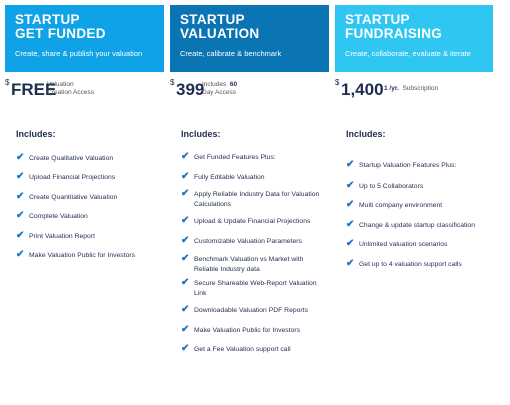  I want to click on feature-item: ✔ Print Valuation Report, so click(55, 236).